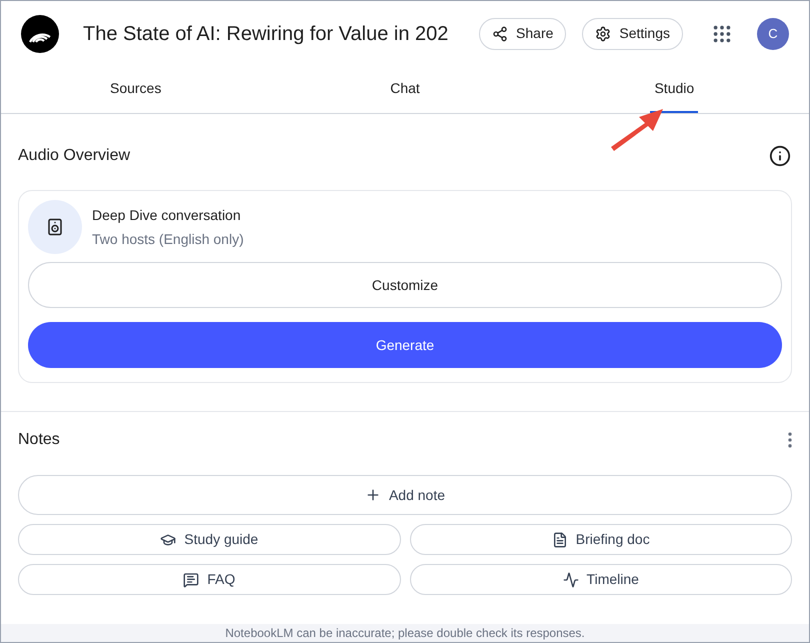 Image resolution: width=810 pixels, height=643 pixels. I want to click on note-tool-button: Briefing doc, so click(601, 539).